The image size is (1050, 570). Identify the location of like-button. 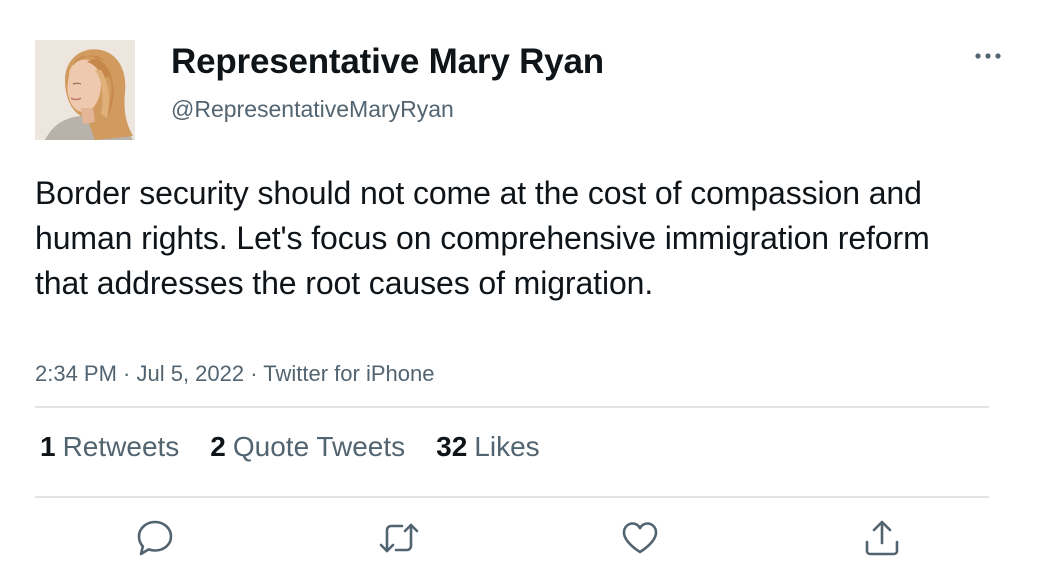
(640, 538).